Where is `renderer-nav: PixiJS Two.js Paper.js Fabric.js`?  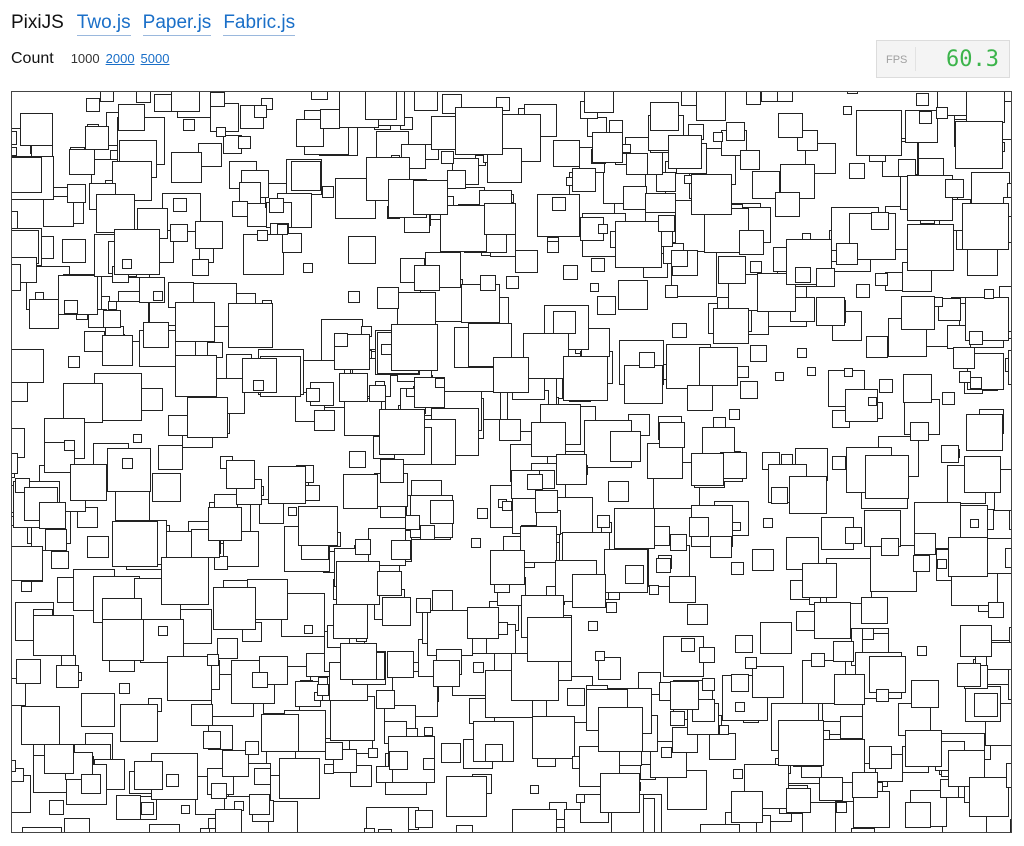 renderer-nav: PixiJS Two.js Paper.js Fabric.js is located at coordinates (159, 25).